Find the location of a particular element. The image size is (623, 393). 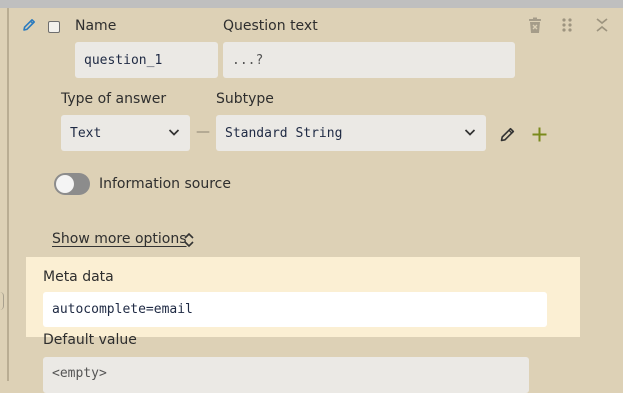

information-source-toggle is located at coordinates (72, 184).